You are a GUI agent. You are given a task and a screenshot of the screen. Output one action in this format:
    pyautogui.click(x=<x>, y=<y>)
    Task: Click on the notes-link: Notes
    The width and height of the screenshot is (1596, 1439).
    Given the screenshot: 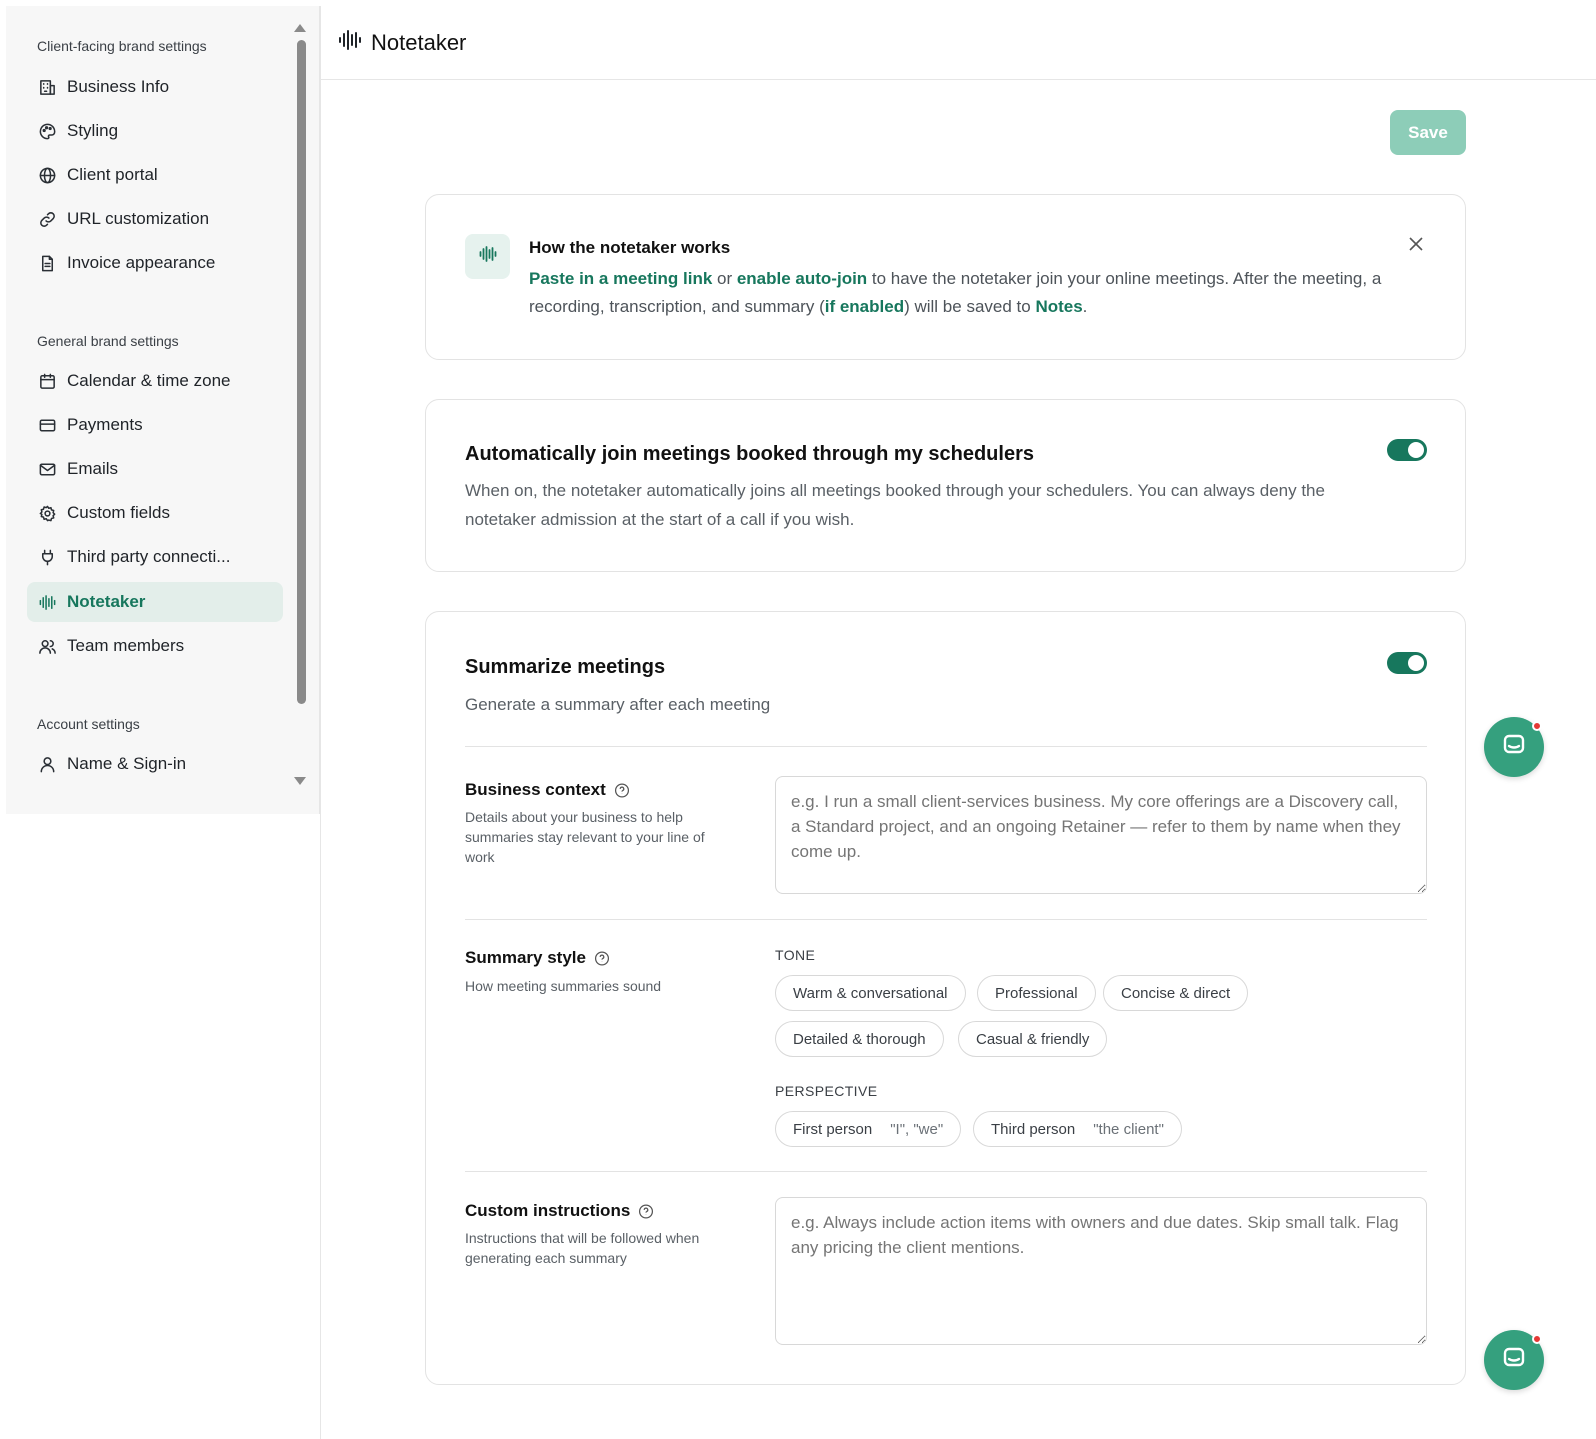 What is the action you would take?
    pyautogui.click(x=1058, y=306)
    